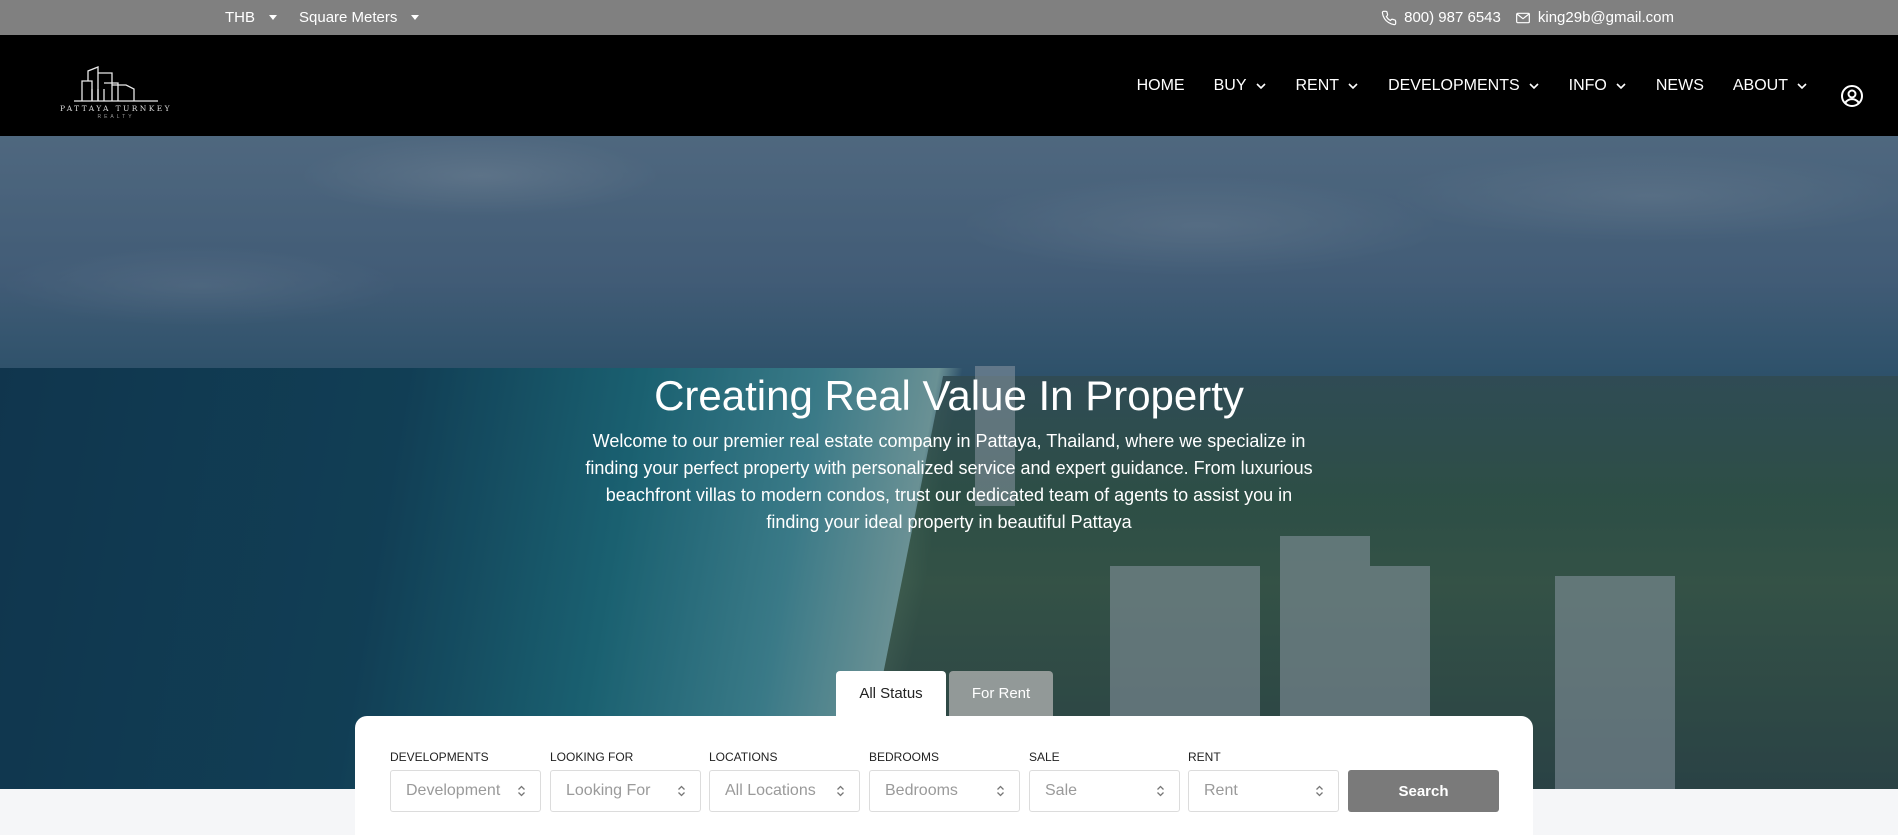  I want to click on search-button: Search, so click(1423, 791).